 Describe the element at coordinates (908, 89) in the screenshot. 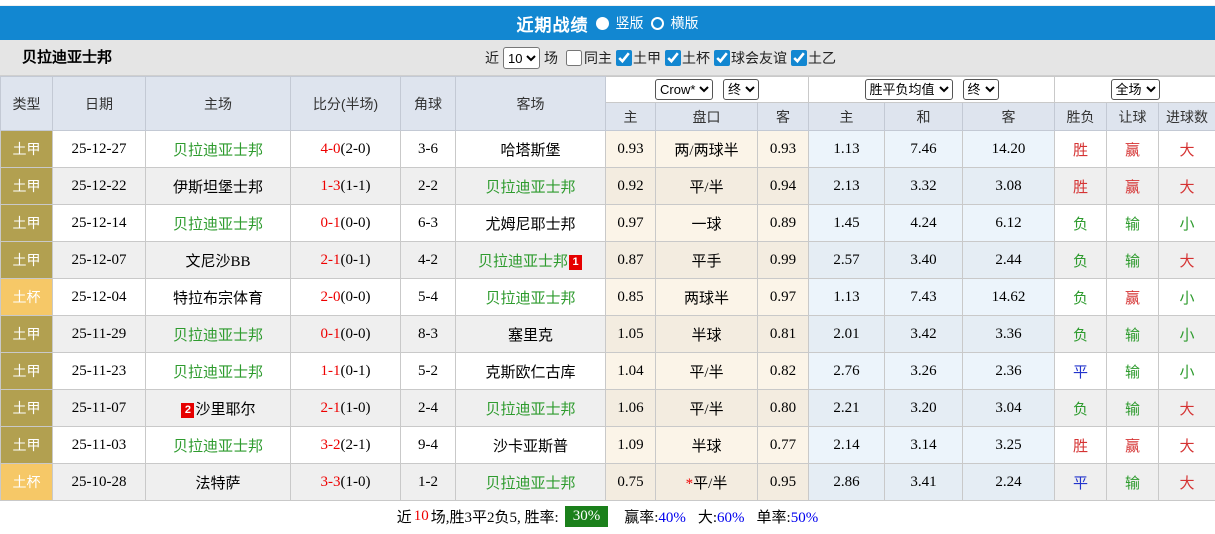

I see `avg-type-select: 胜平负均值` at that location.